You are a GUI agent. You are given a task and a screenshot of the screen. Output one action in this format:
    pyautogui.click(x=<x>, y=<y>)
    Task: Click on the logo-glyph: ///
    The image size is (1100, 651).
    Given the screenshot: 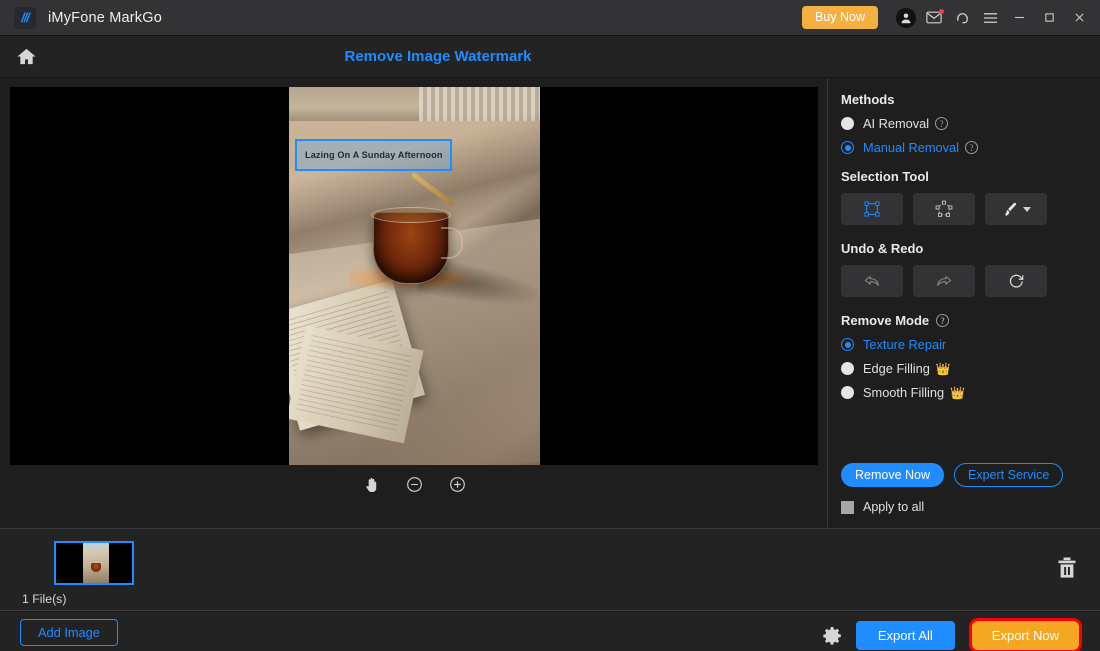 What is the action you would take?
    pyautogui.click(x=25, y=17)
    